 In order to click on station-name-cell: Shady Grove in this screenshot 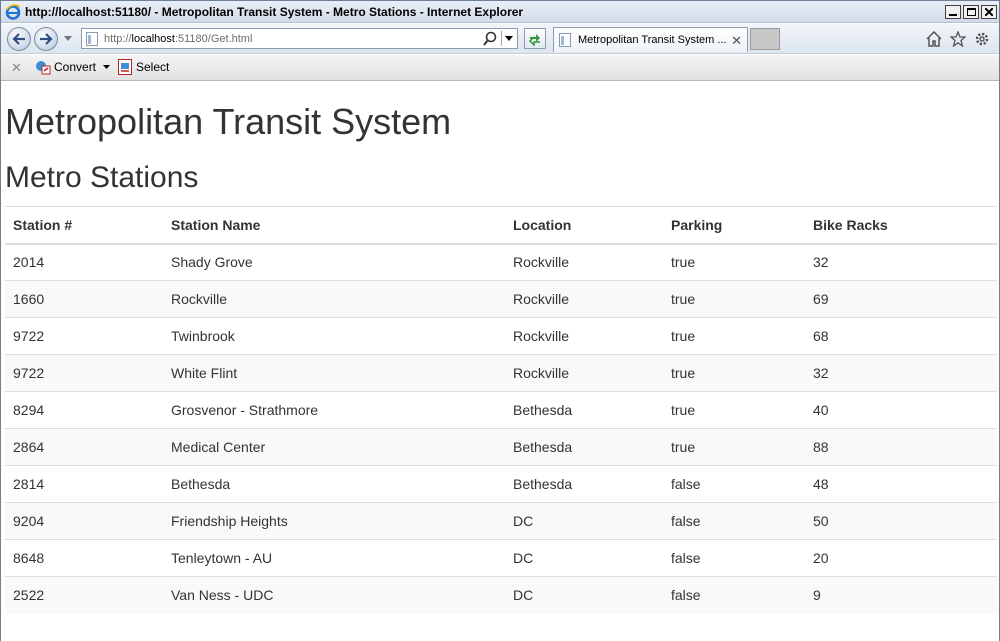, I will do `click(334, 262)`.